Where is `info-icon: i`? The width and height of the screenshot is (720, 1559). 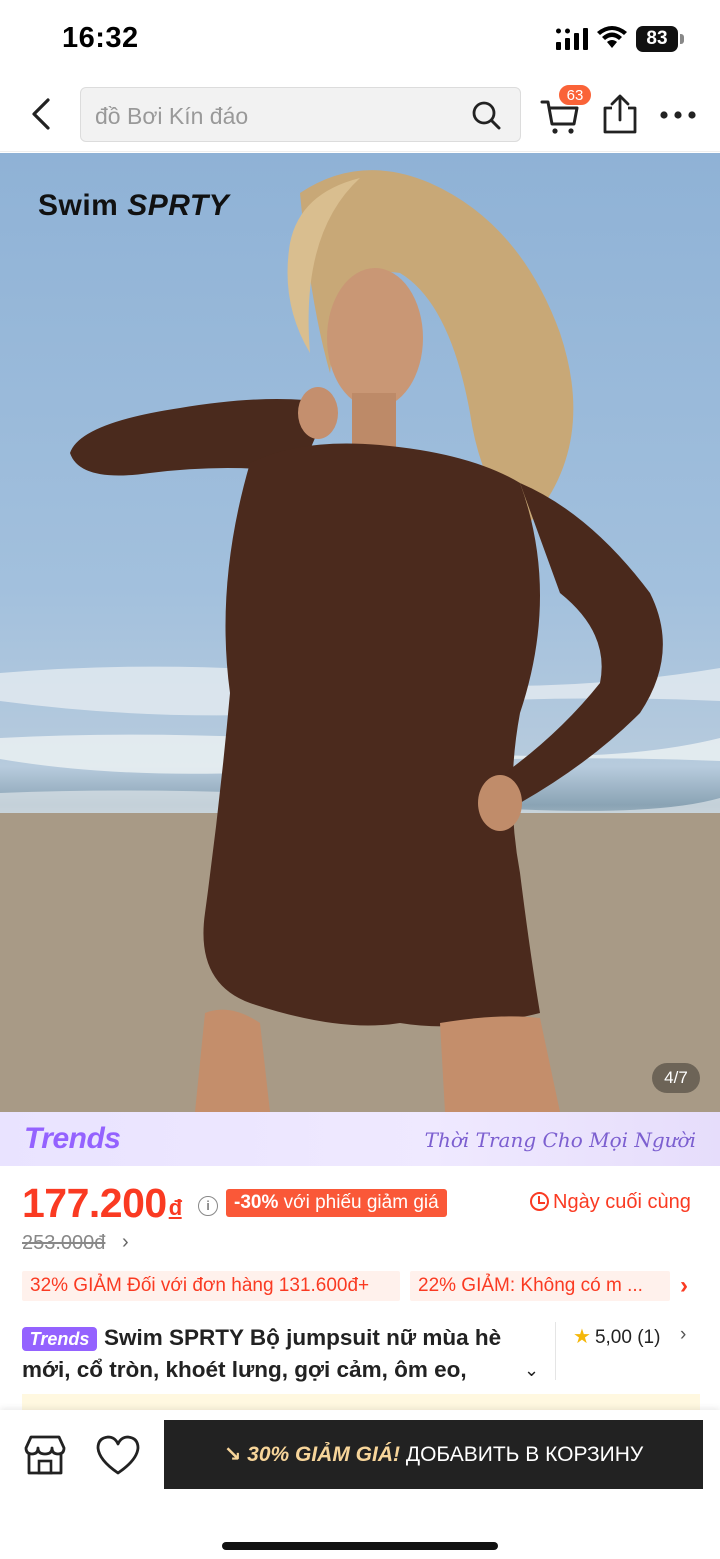
info-icon: i is located at coordinates (208, 1206).